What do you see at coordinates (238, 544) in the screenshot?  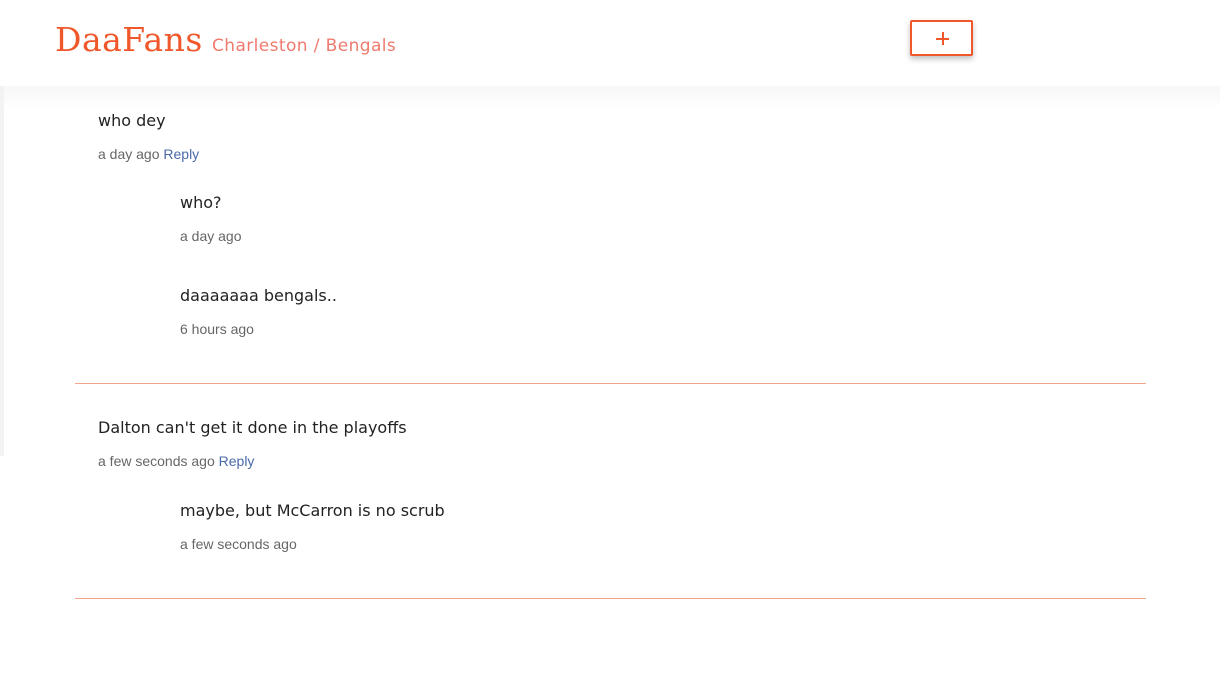 I see `reply-timestamp: a few seconds ago` at bounding box center [238, 544].